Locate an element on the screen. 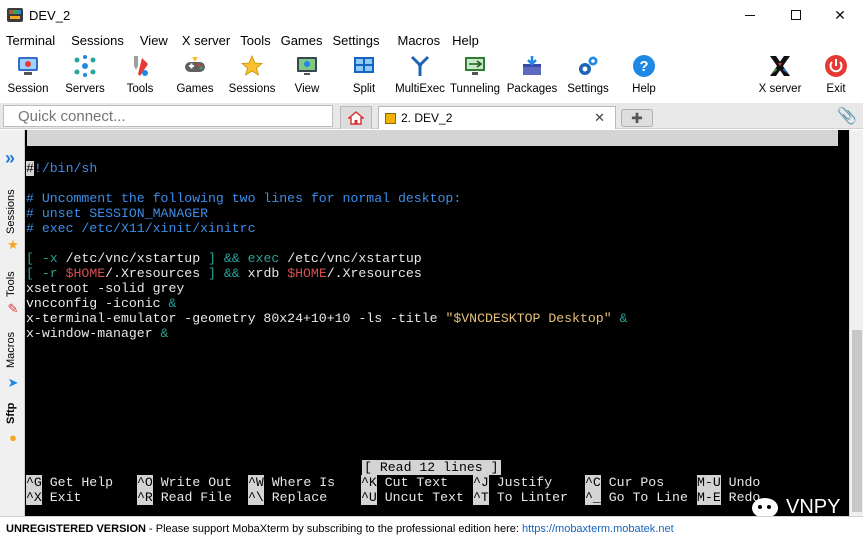  sftp-icon: ● is located at coordinates (13, 437).